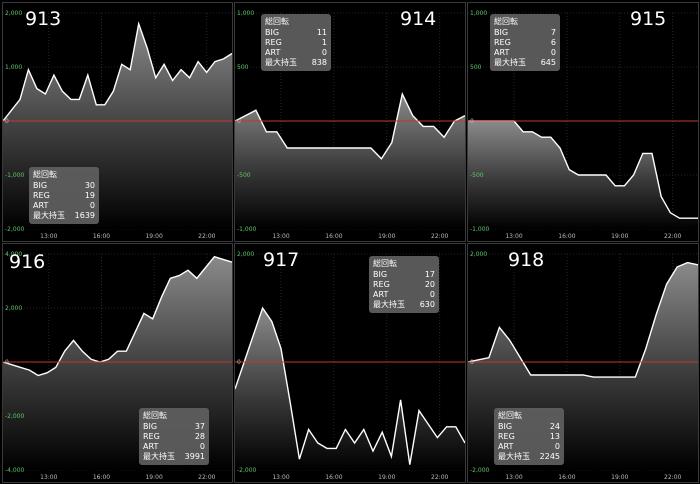  What do you see at coordinates (529, 436) in the screenshot?
I see `stats-box: 総回転 BIG 24 REG 13 ART 0 最大持玉 2245` at bounding box center [529, 436].